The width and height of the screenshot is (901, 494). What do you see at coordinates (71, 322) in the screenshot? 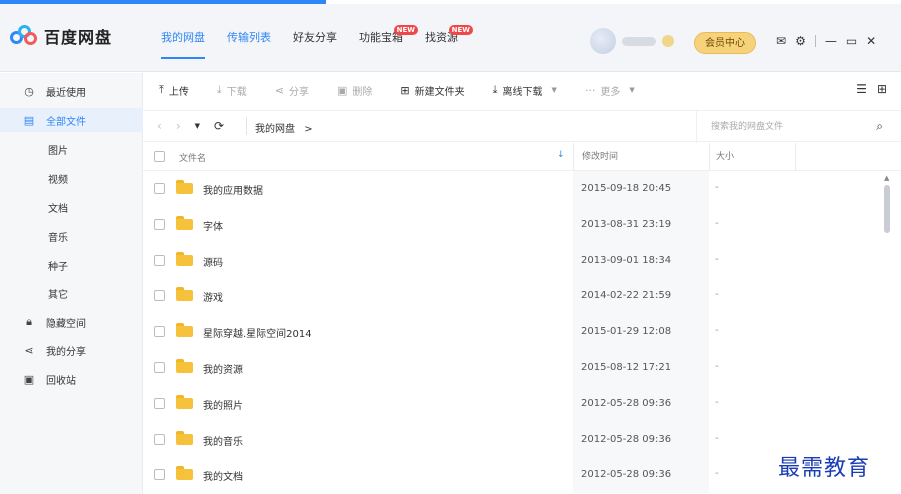
I see `sidebar-item-hidden-space: 🔒︎ 隐藏空间` at bounding box center [71, 322].